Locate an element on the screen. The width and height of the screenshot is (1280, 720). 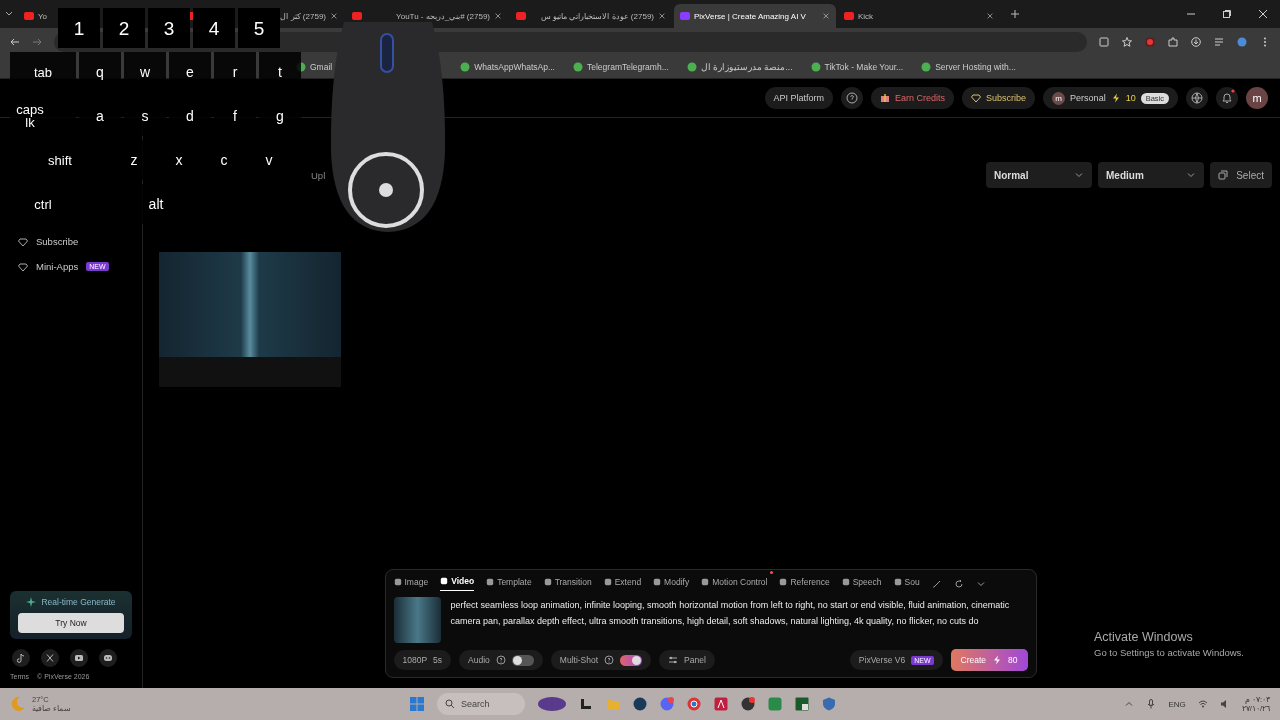
activation-subtitle: Go to Settings to activate Windows. is located at coordinates (1169, 652).